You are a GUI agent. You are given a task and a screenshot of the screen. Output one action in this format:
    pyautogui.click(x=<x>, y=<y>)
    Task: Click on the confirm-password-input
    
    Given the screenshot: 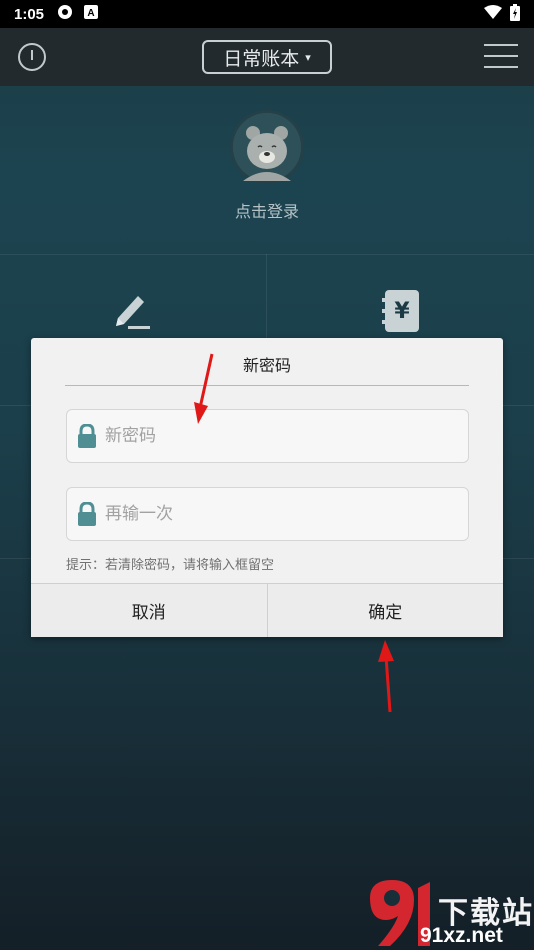 What is the action you would take?
    pyautogui.click(x=275, y=514)
    